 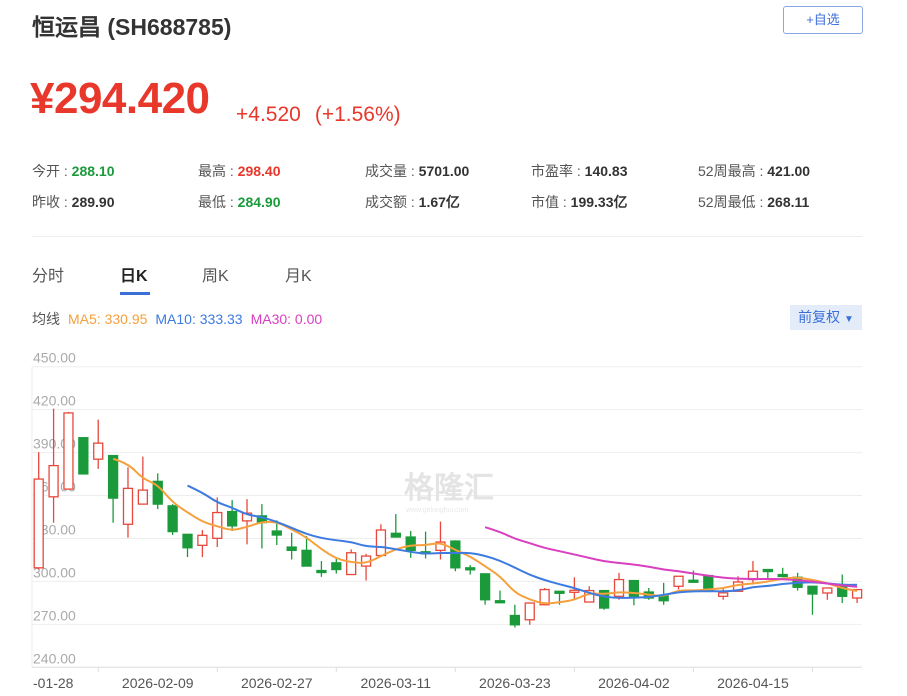 What do you see at coordinates (634, 683) in the screenshot?
I see `x-tick-label: 2026-04-02` at bounding box center [634, 683].